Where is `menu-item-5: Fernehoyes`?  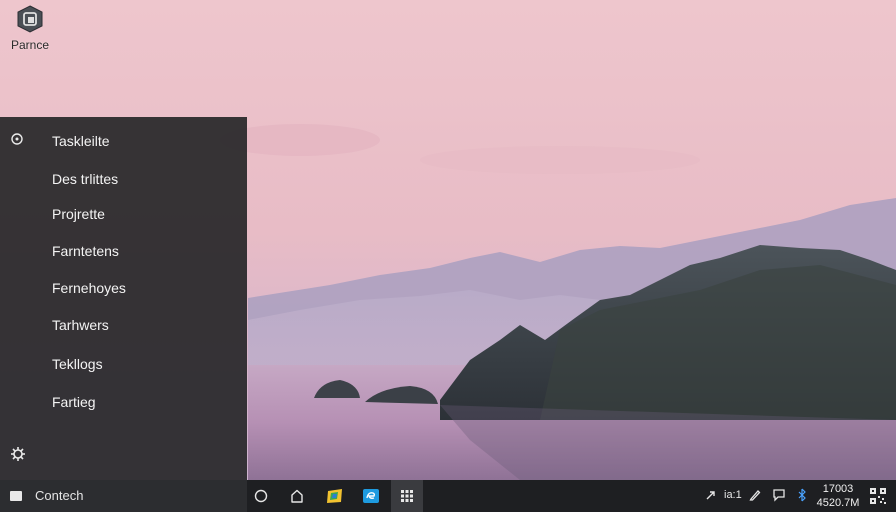
menu-item-5: Fernehoyes is located at coordinates (89, 288).